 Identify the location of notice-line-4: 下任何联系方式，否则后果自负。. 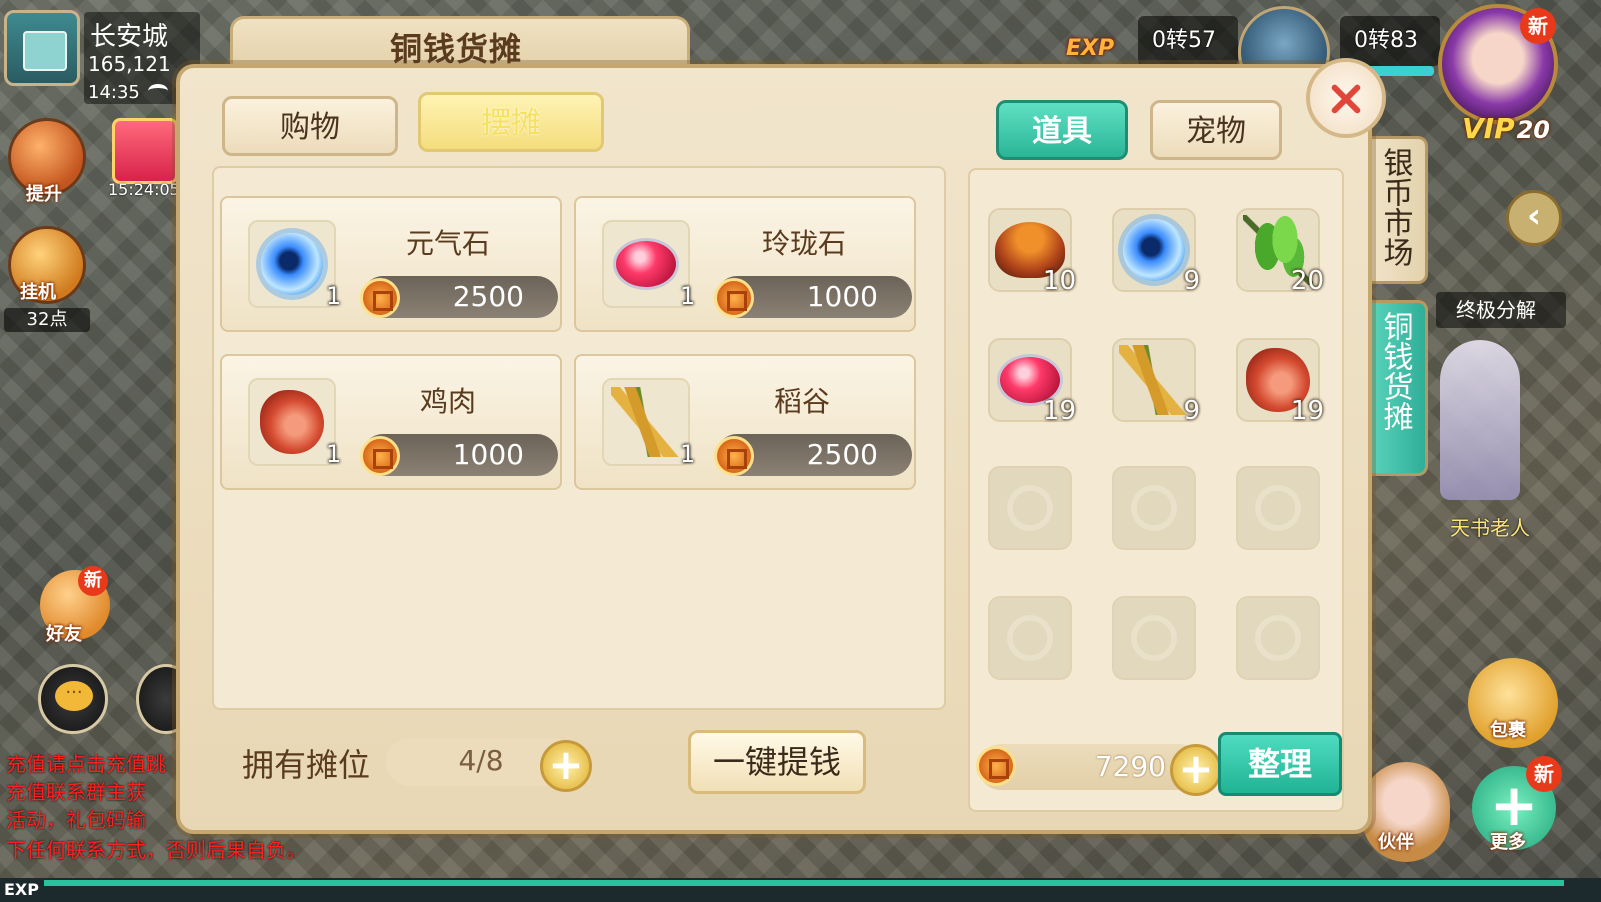
(156, 850).